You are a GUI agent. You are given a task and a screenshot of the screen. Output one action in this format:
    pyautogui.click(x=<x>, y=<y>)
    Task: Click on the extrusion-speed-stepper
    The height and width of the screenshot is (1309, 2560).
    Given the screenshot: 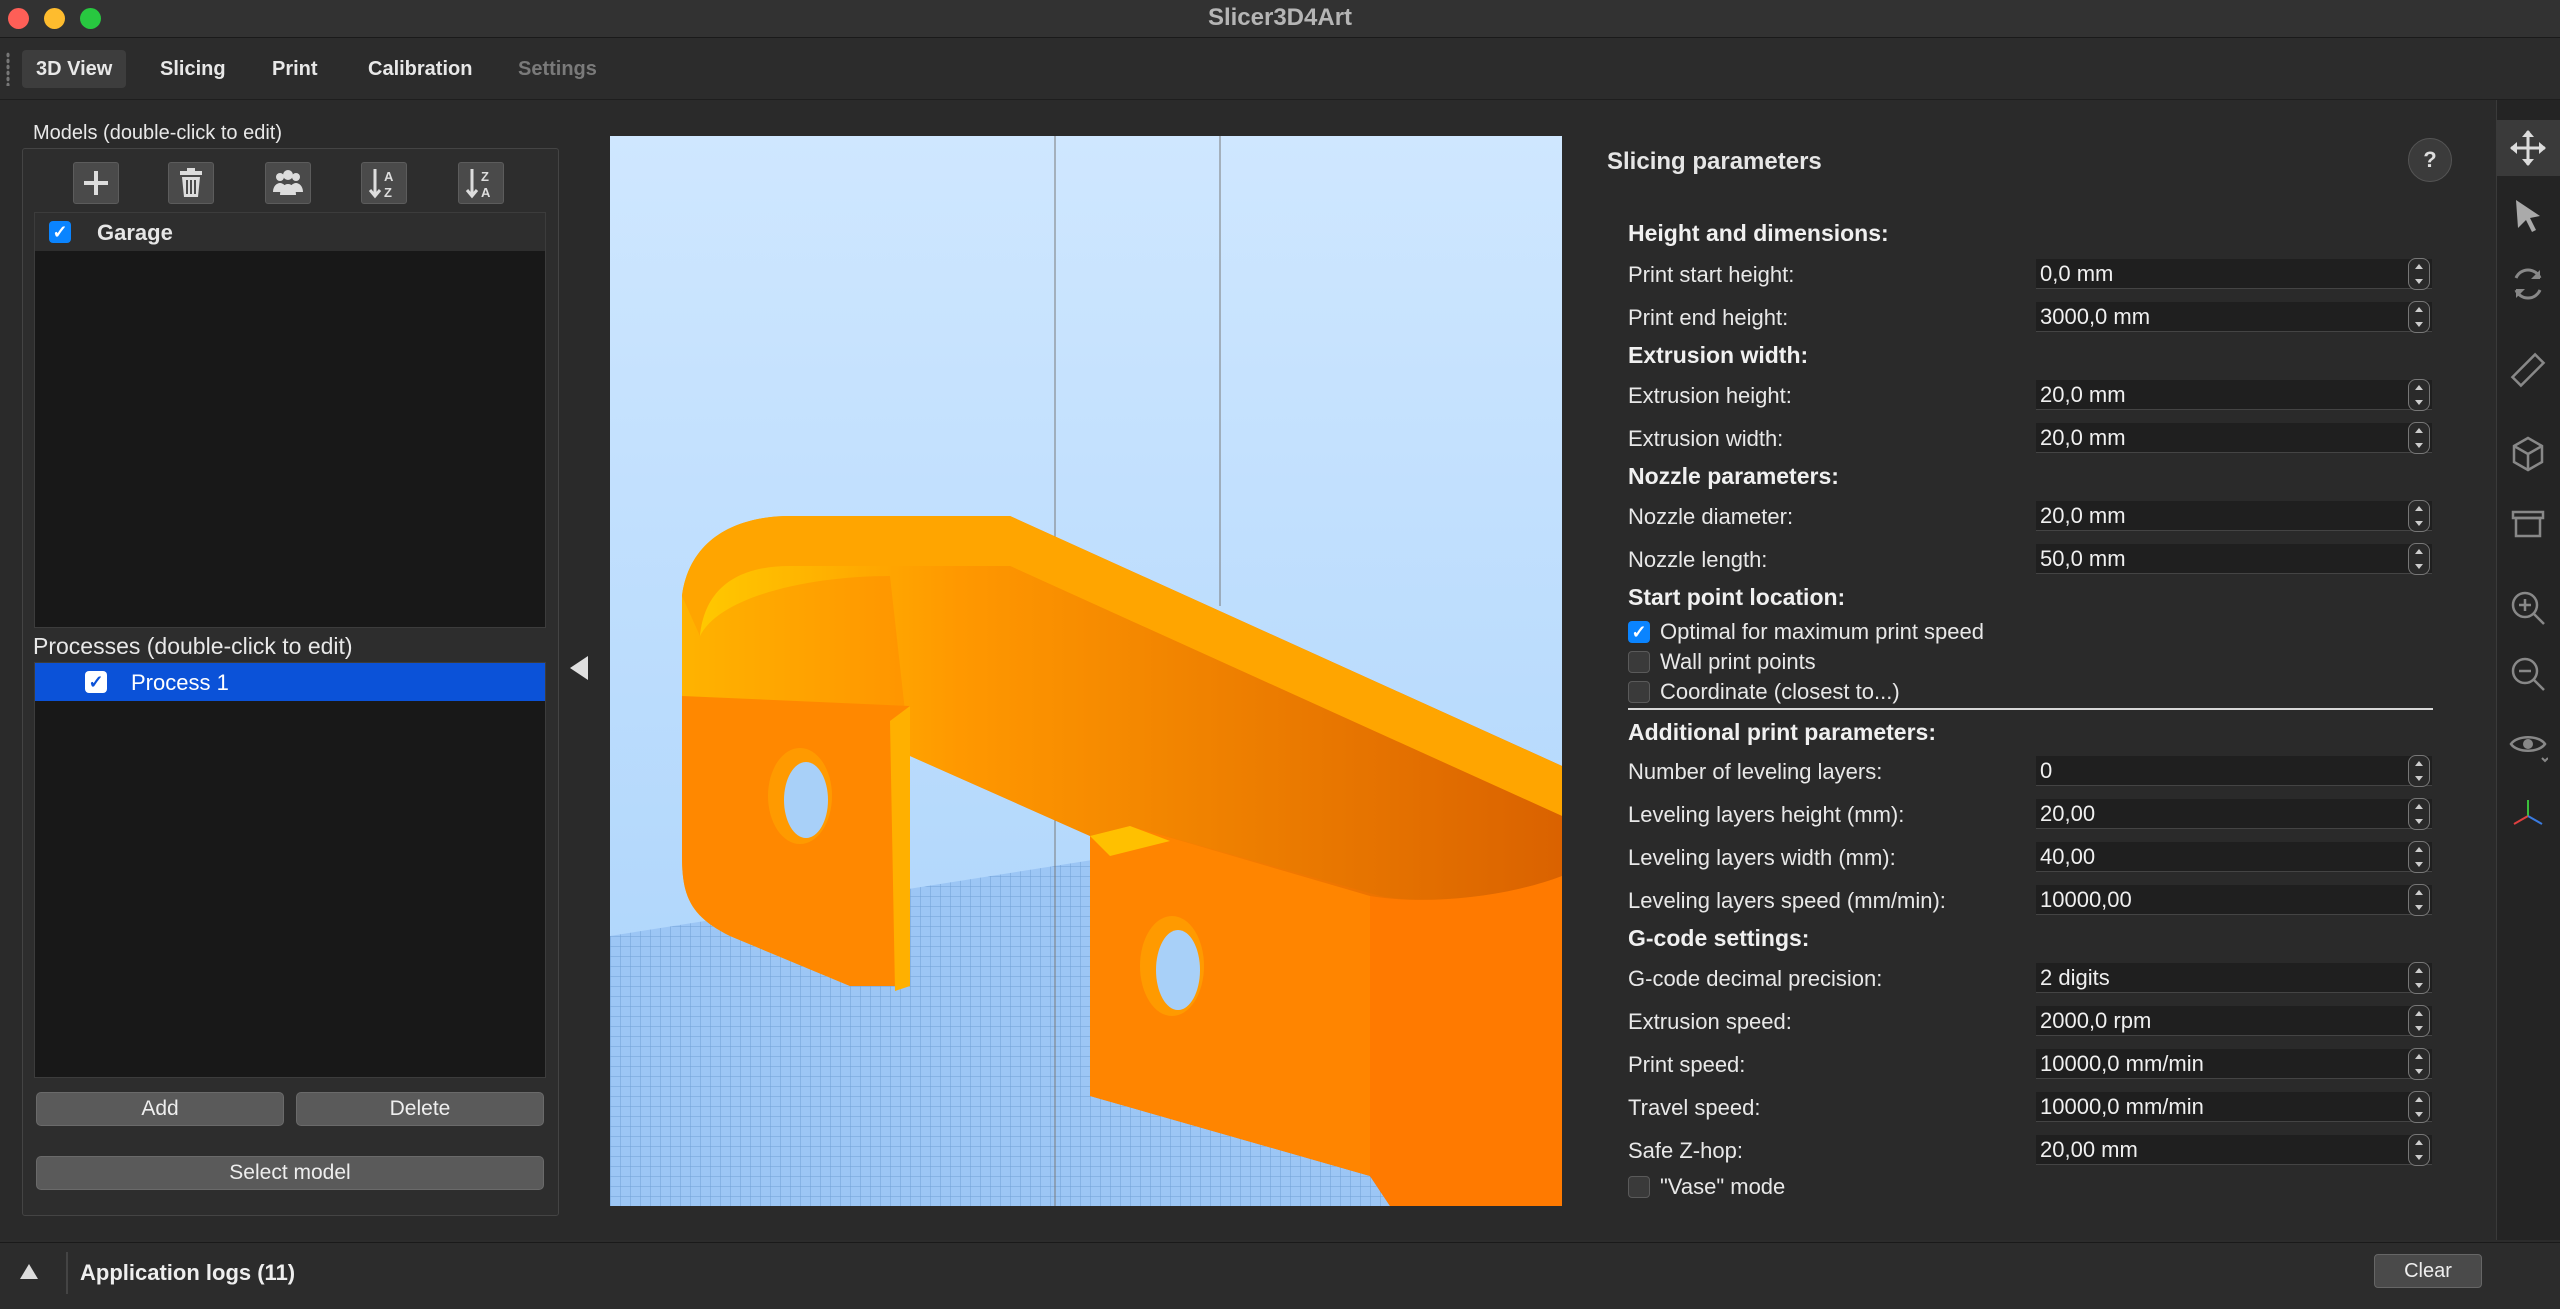 What is the action you would take?
    pyautogui.click(x=2419, y=1021)
    